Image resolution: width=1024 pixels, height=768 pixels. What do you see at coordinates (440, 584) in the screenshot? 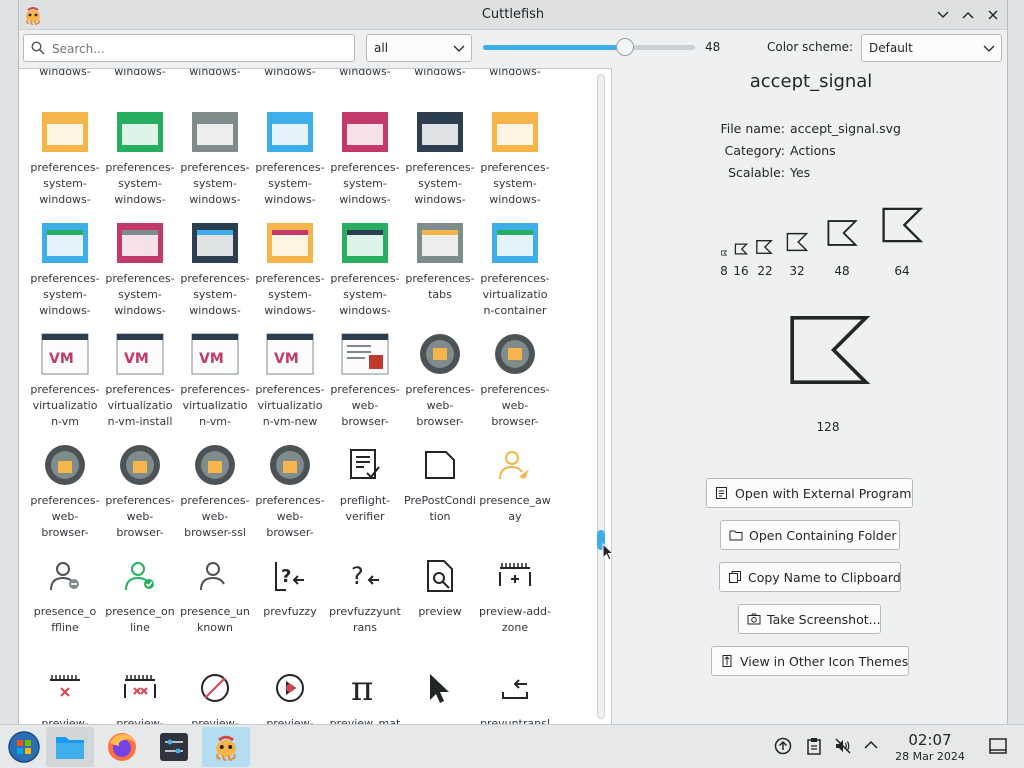
I see `icon-grid-cell: preview` at bounding box center [440, 584].